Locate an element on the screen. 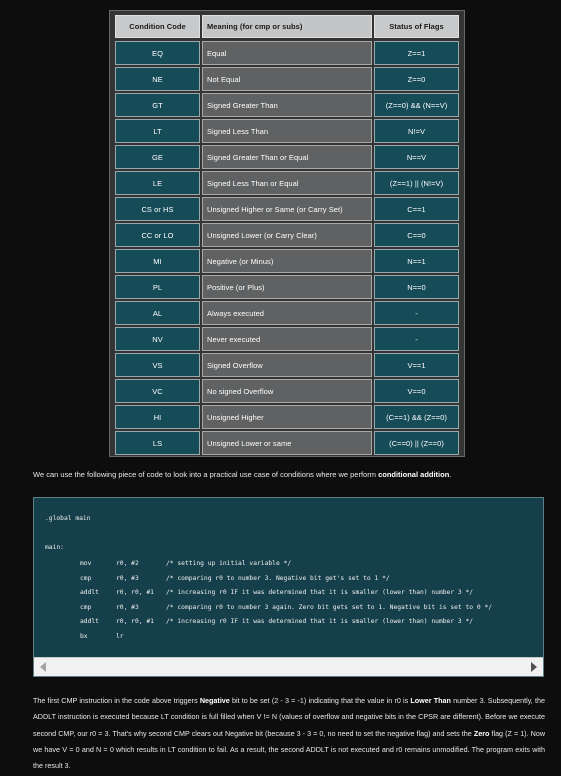 Image resolution: width=561 pixels, height=776 pixels. condition-code-cell: NV is located at coordinates (157, 339).